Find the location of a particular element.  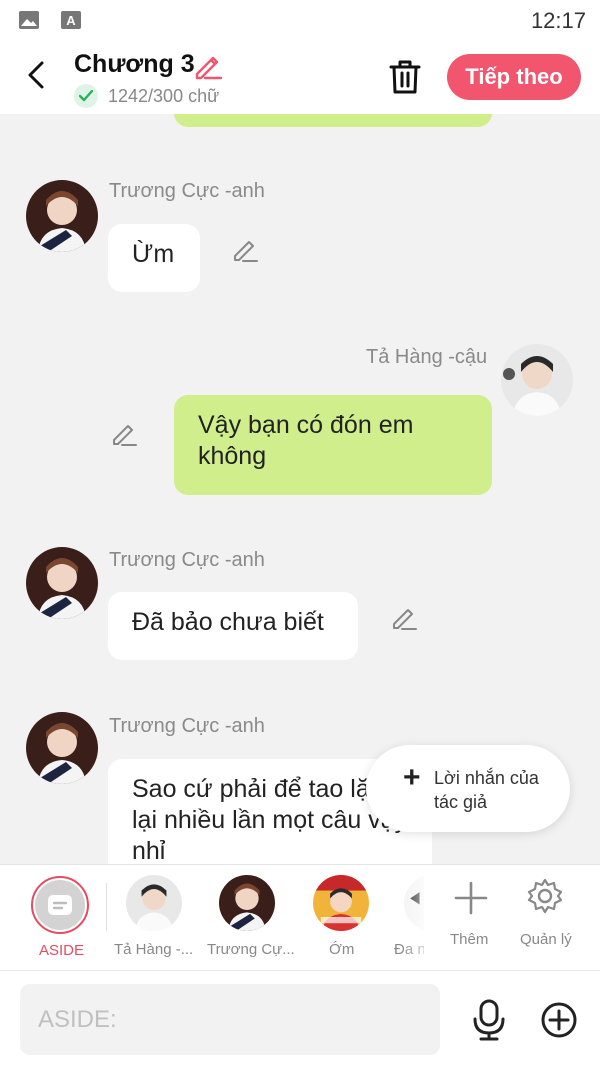

next-button: Tiếp theo is located at coordinates (514, 77).